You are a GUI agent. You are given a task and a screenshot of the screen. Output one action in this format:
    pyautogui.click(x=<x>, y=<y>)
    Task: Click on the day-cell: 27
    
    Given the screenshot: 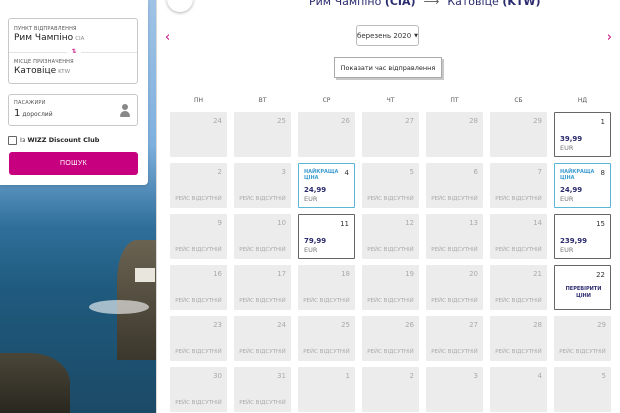 What is the action you would take?
    pyautogui.click(x=390, y=134)
    